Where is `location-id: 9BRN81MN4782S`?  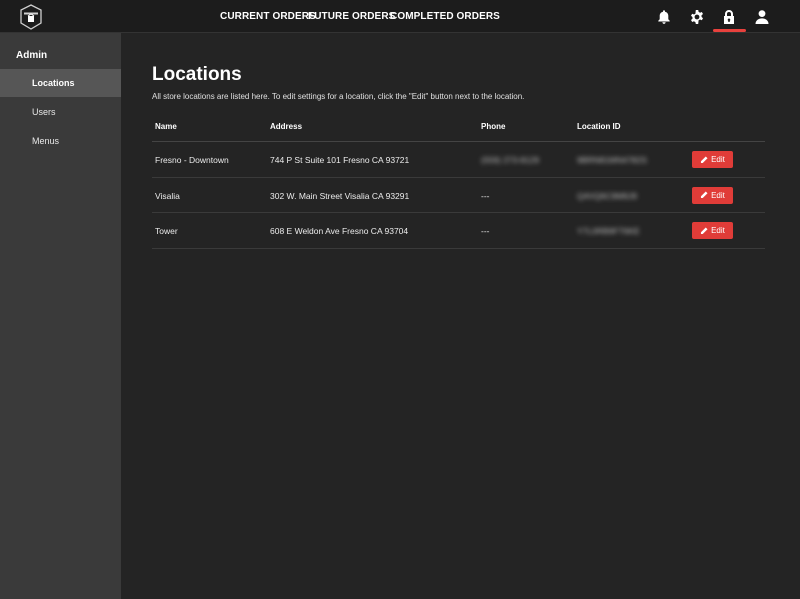 location-id: 9BRN81MN4782S is located at coordinates (612, 160).